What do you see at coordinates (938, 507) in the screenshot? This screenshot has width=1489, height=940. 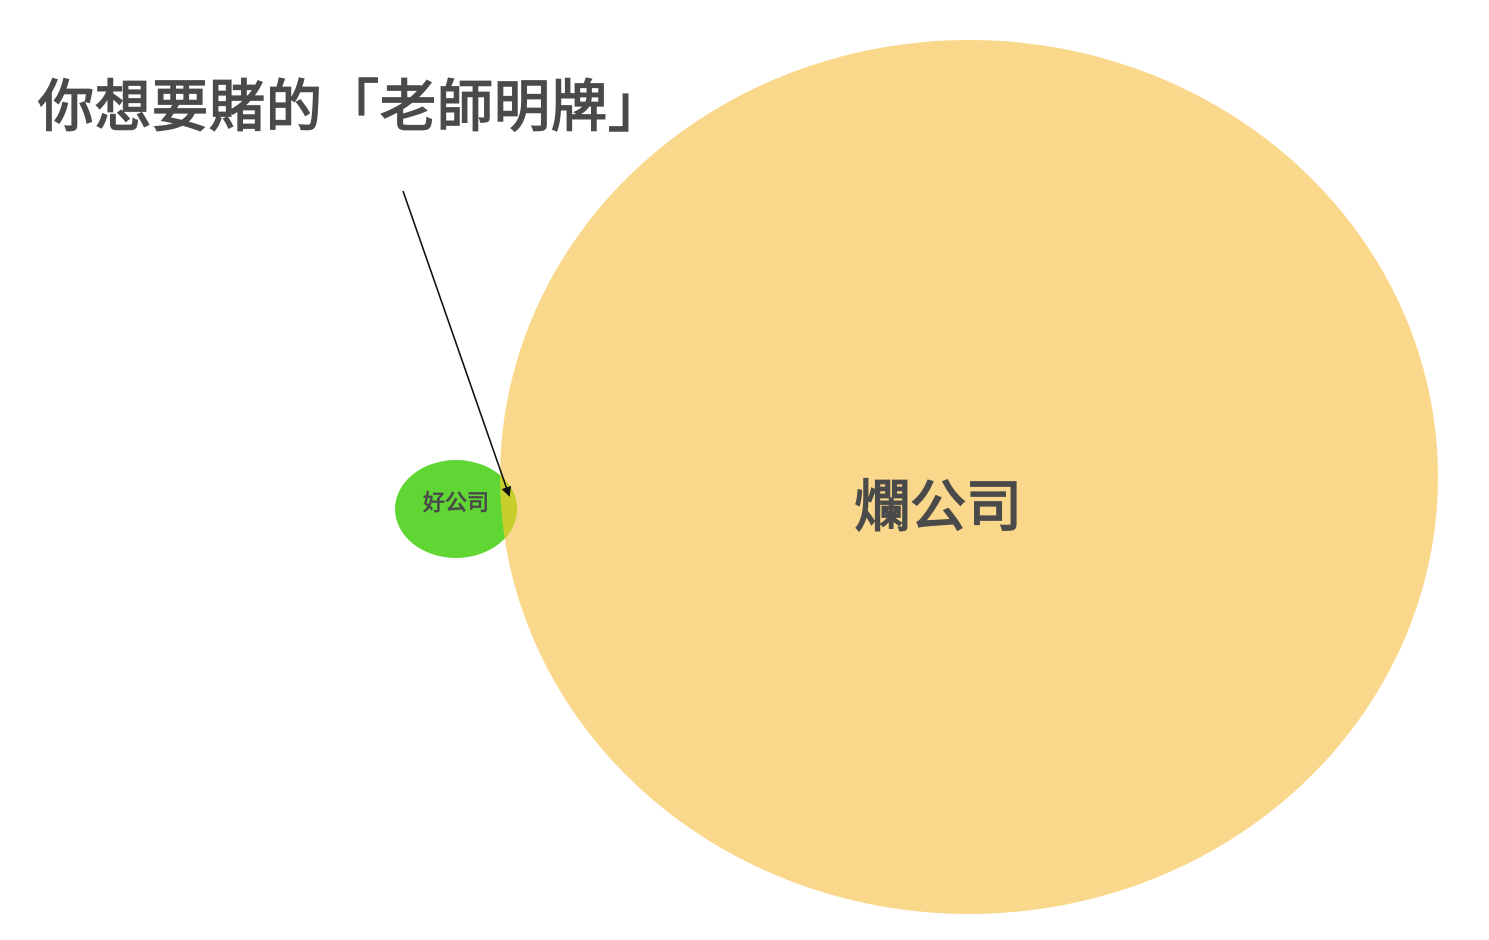 I see `bad-company-label: 爛公司` at bounding box center [938, 507].